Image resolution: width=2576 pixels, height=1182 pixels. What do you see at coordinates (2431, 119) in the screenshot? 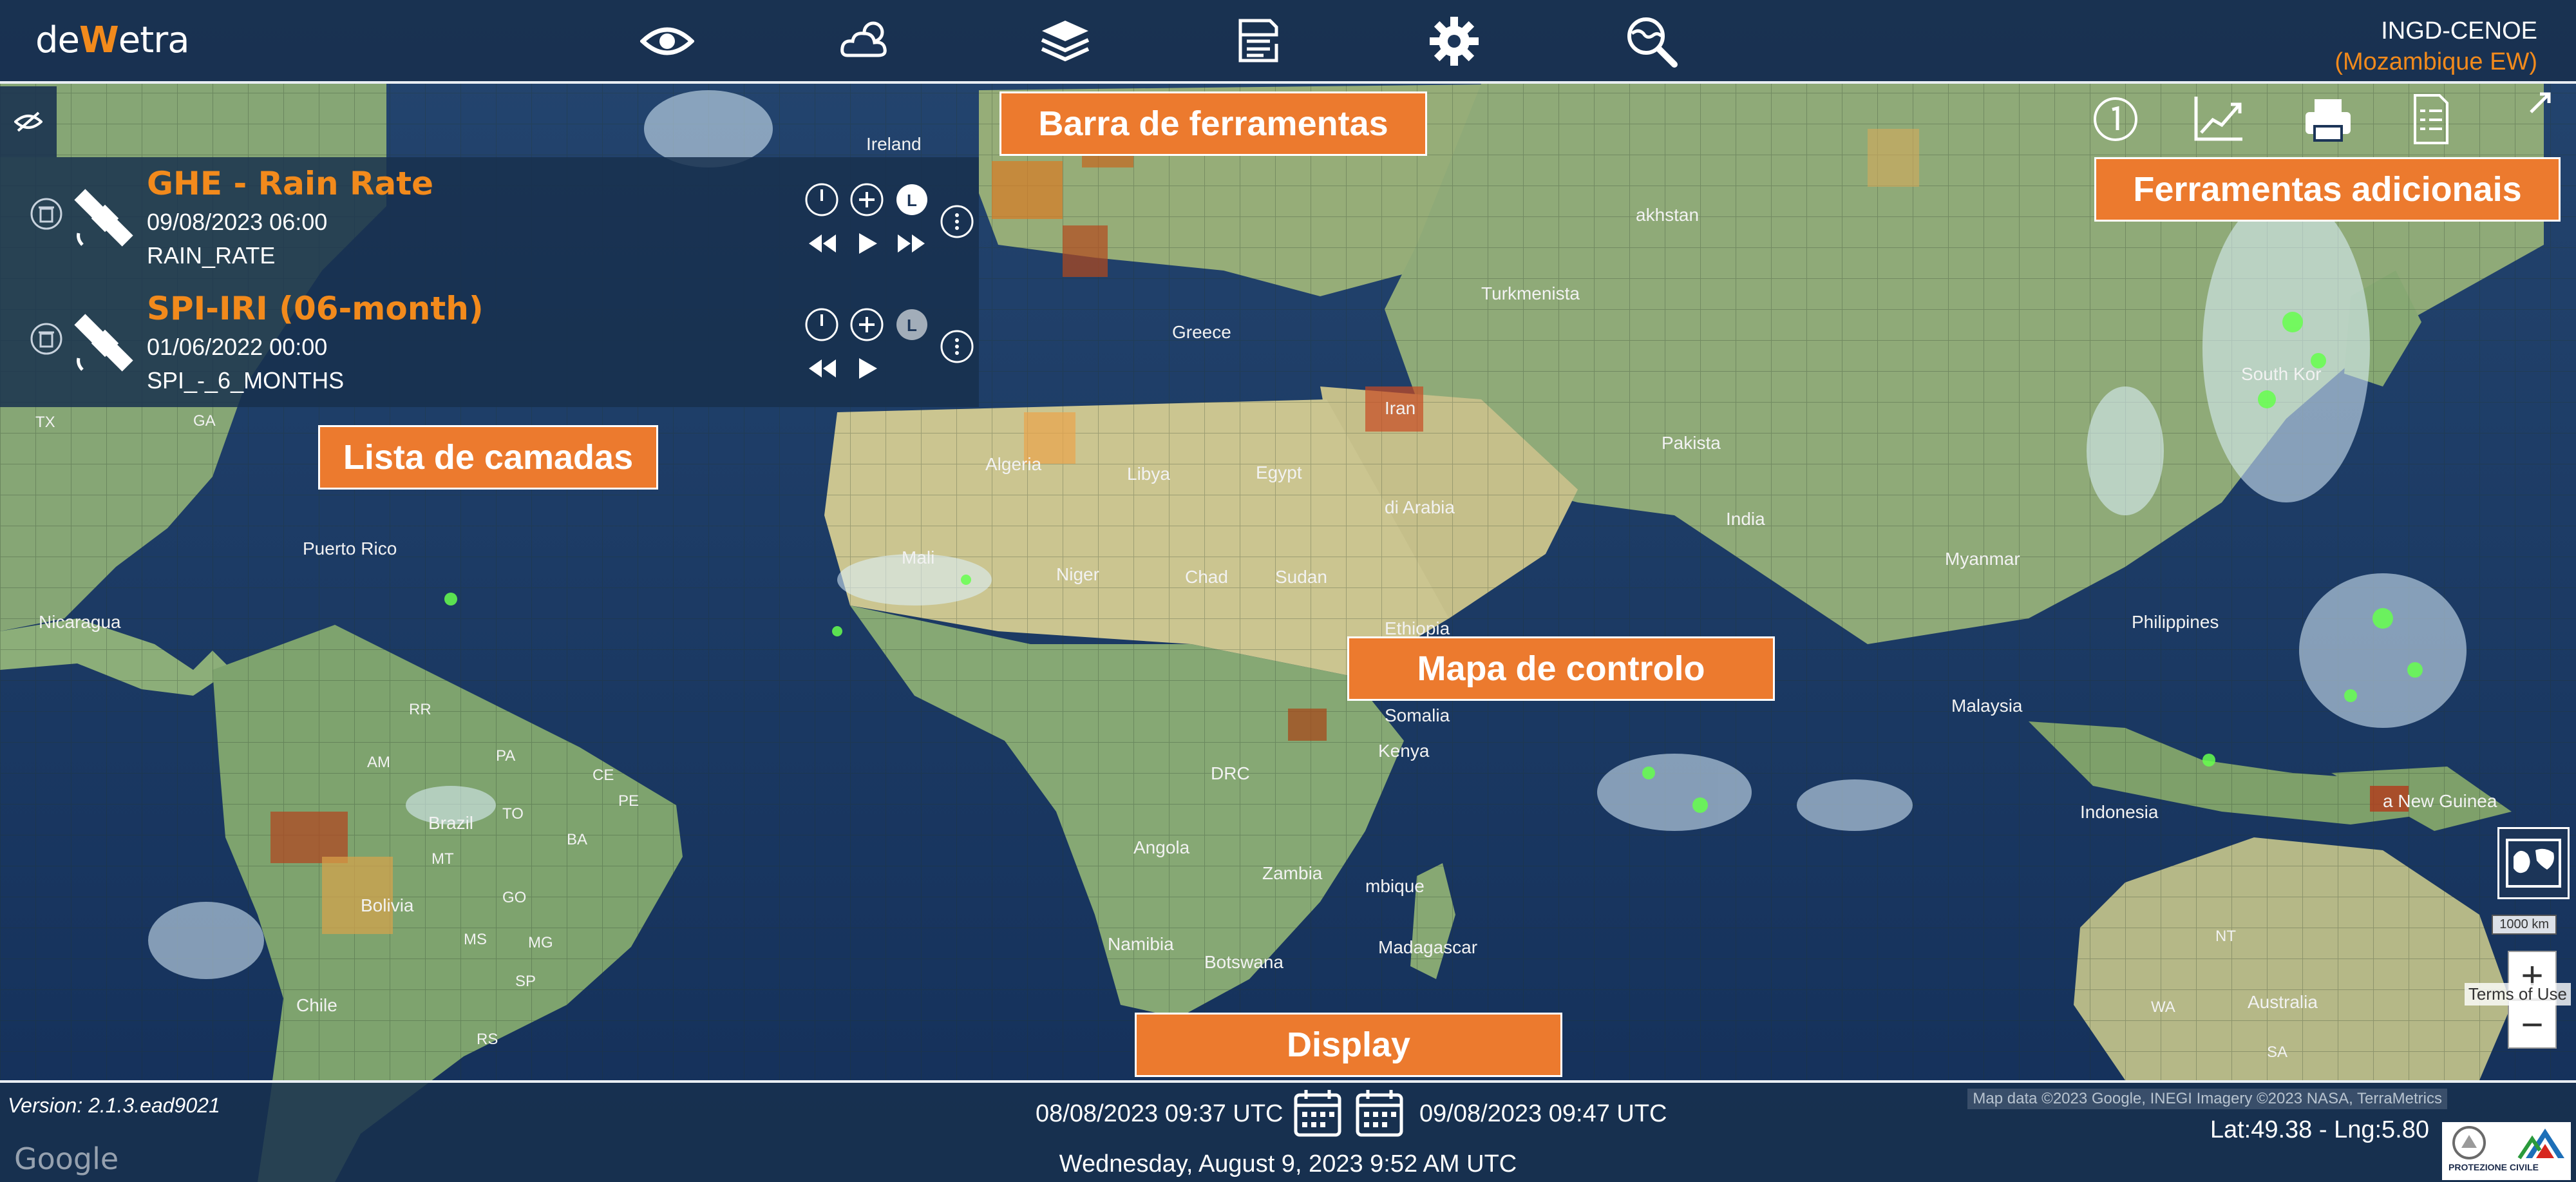
I see `report-icon` at bounding box center [2431, 119].